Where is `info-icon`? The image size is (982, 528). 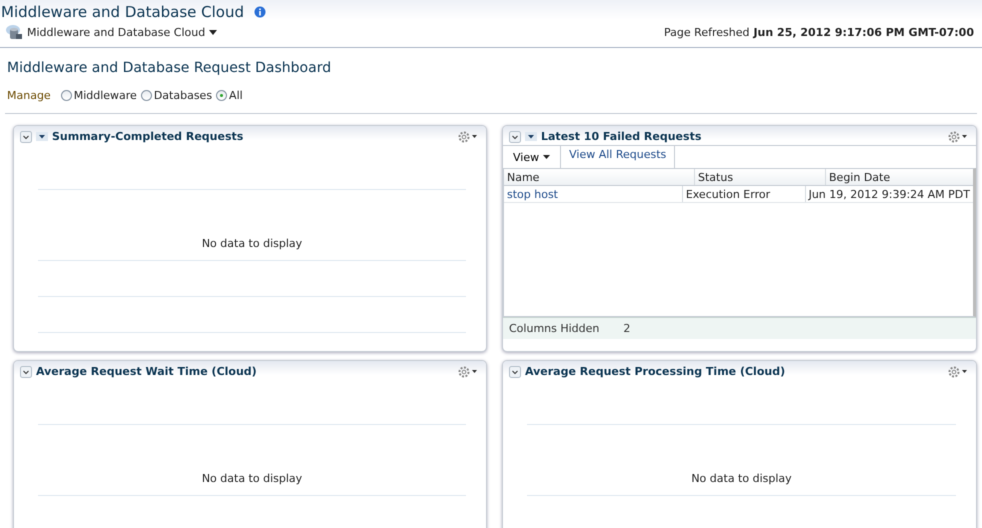 info-icon is located at coordinates (260, 12).